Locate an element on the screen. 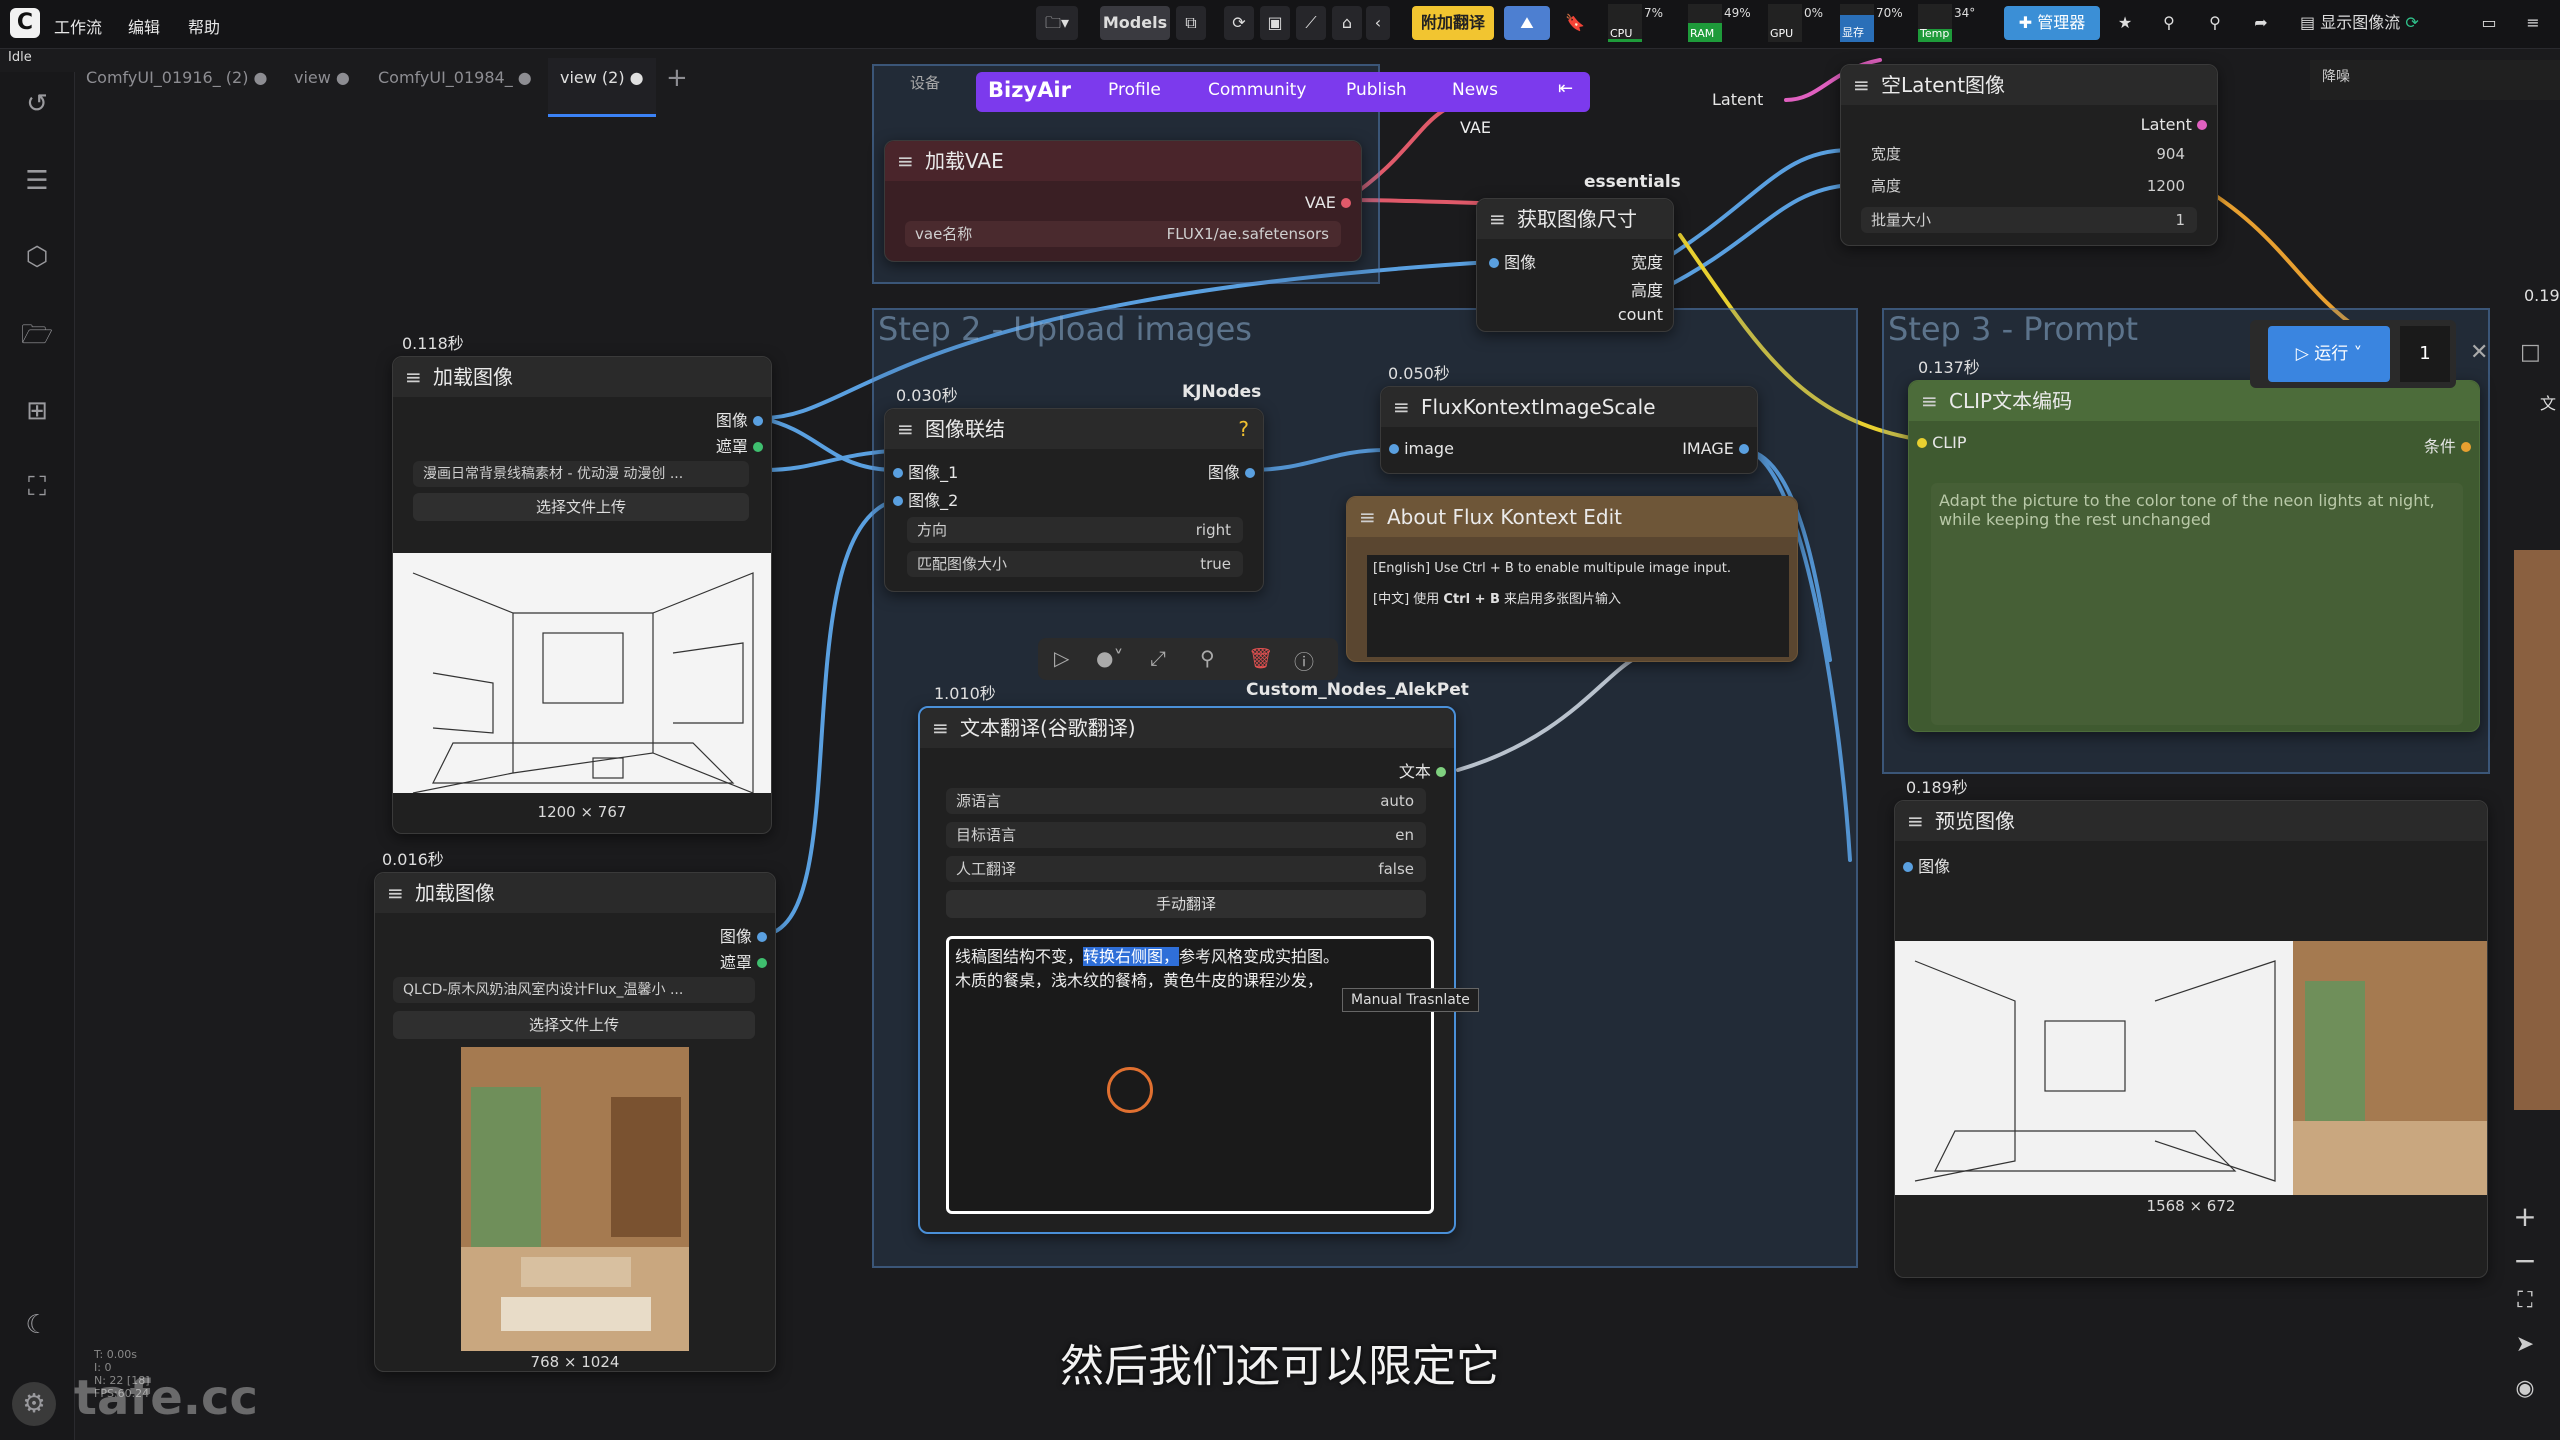 This screenshot has width=2560, height=1440. output-text: 文本 is located at coordinates (1422, 770).